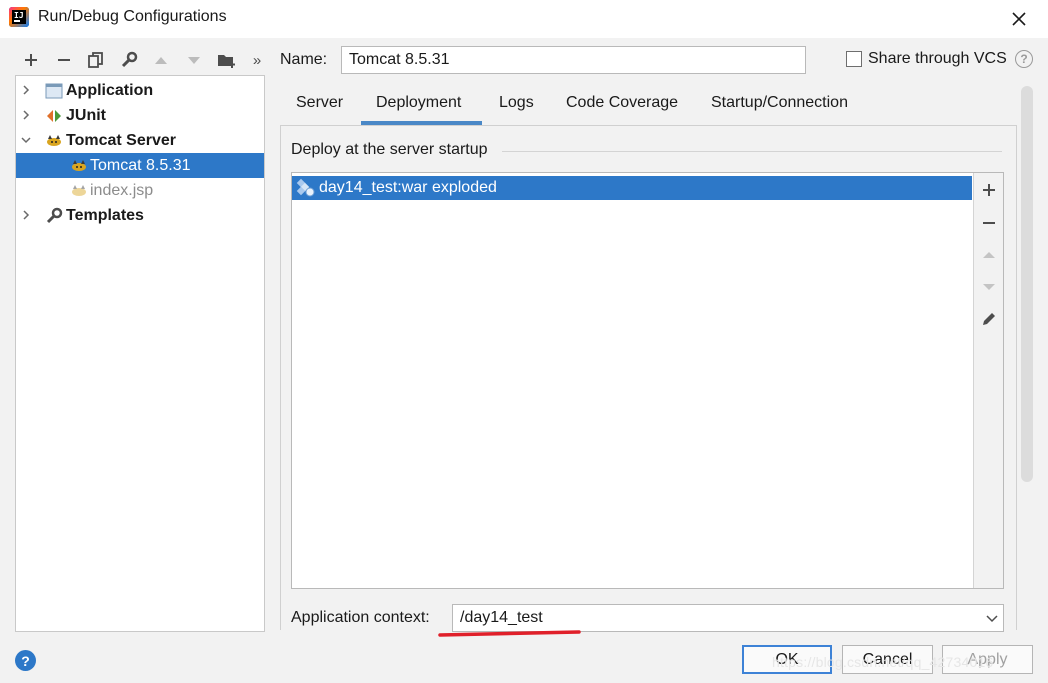  I want to click on tab-startup-connection: Startup/Connection, so click(779, 109).